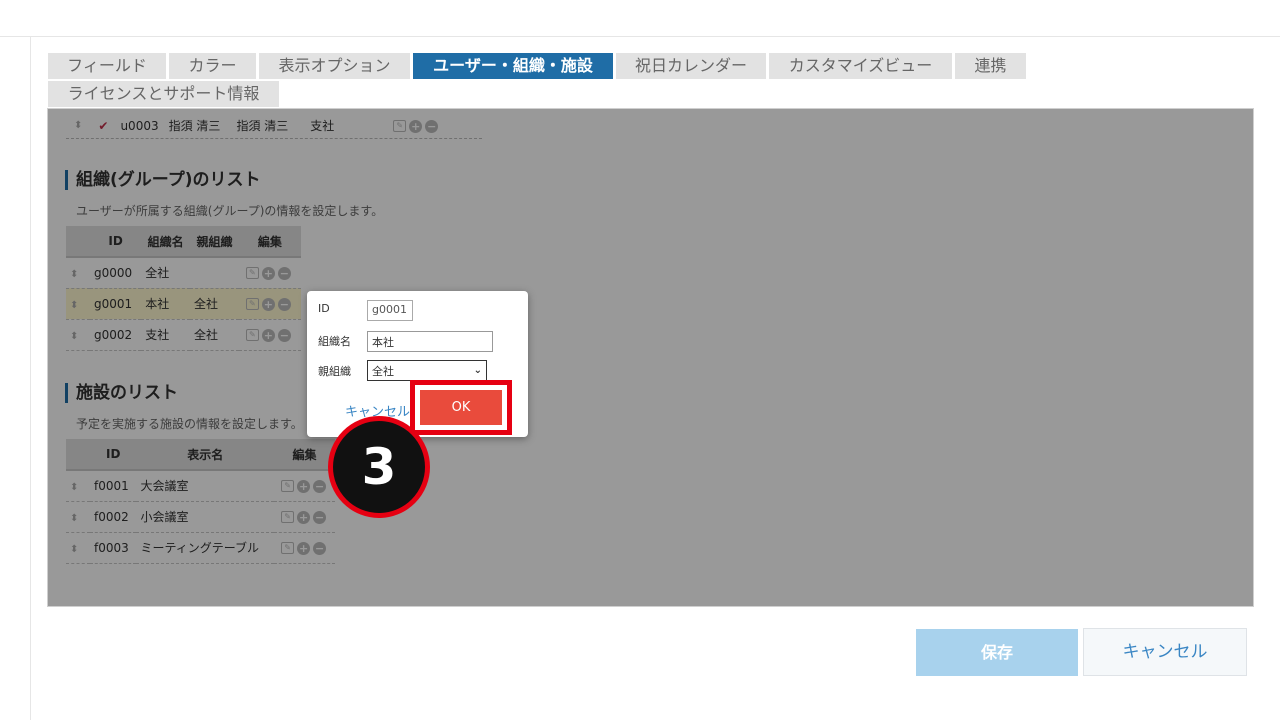 This screenshot has height=720, width=1280. Describe the element at coordinates (430, 341) in the screenshot. I see `dialog-group-name-field: 本社` at that location.